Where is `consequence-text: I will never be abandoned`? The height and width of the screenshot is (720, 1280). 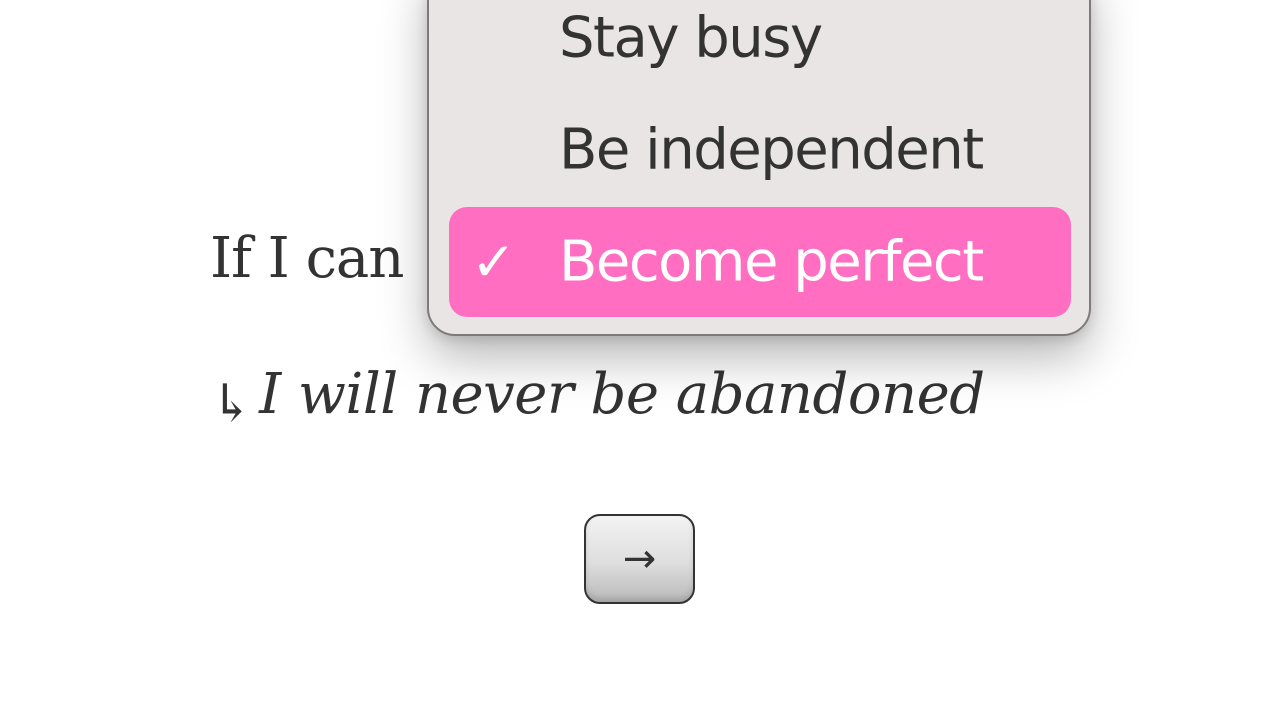
consequence-text: I will never be abandoned is located at coordinates (622, 394).